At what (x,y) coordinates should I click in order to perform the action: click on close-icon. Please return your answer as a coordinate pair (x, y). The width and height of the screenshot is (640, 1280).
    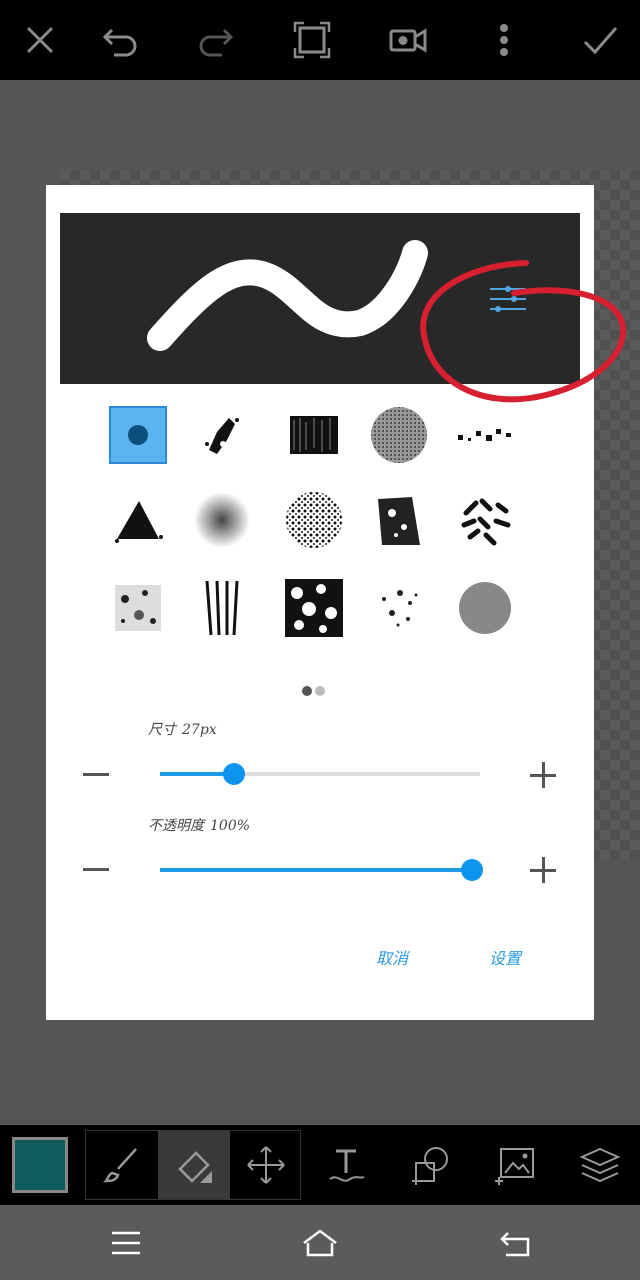
    Looking at the image, I should click on (40, 40).